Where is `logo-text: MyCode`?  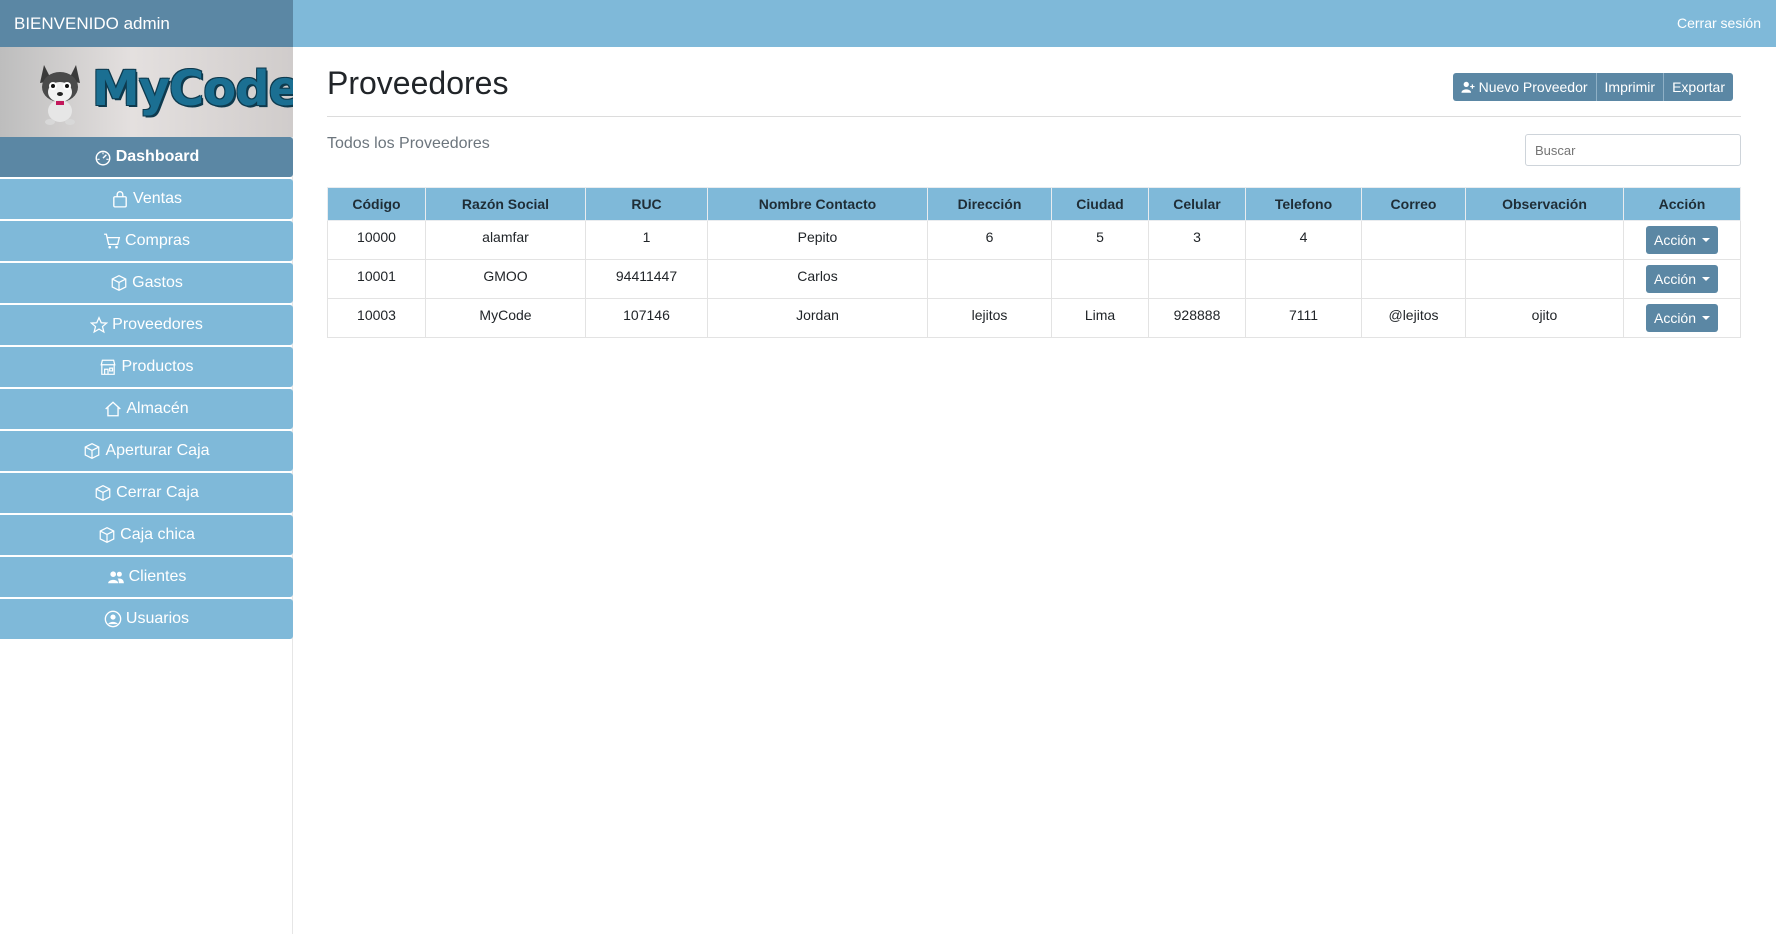
logo-text: MyCode is located at coordinates (192, 89).